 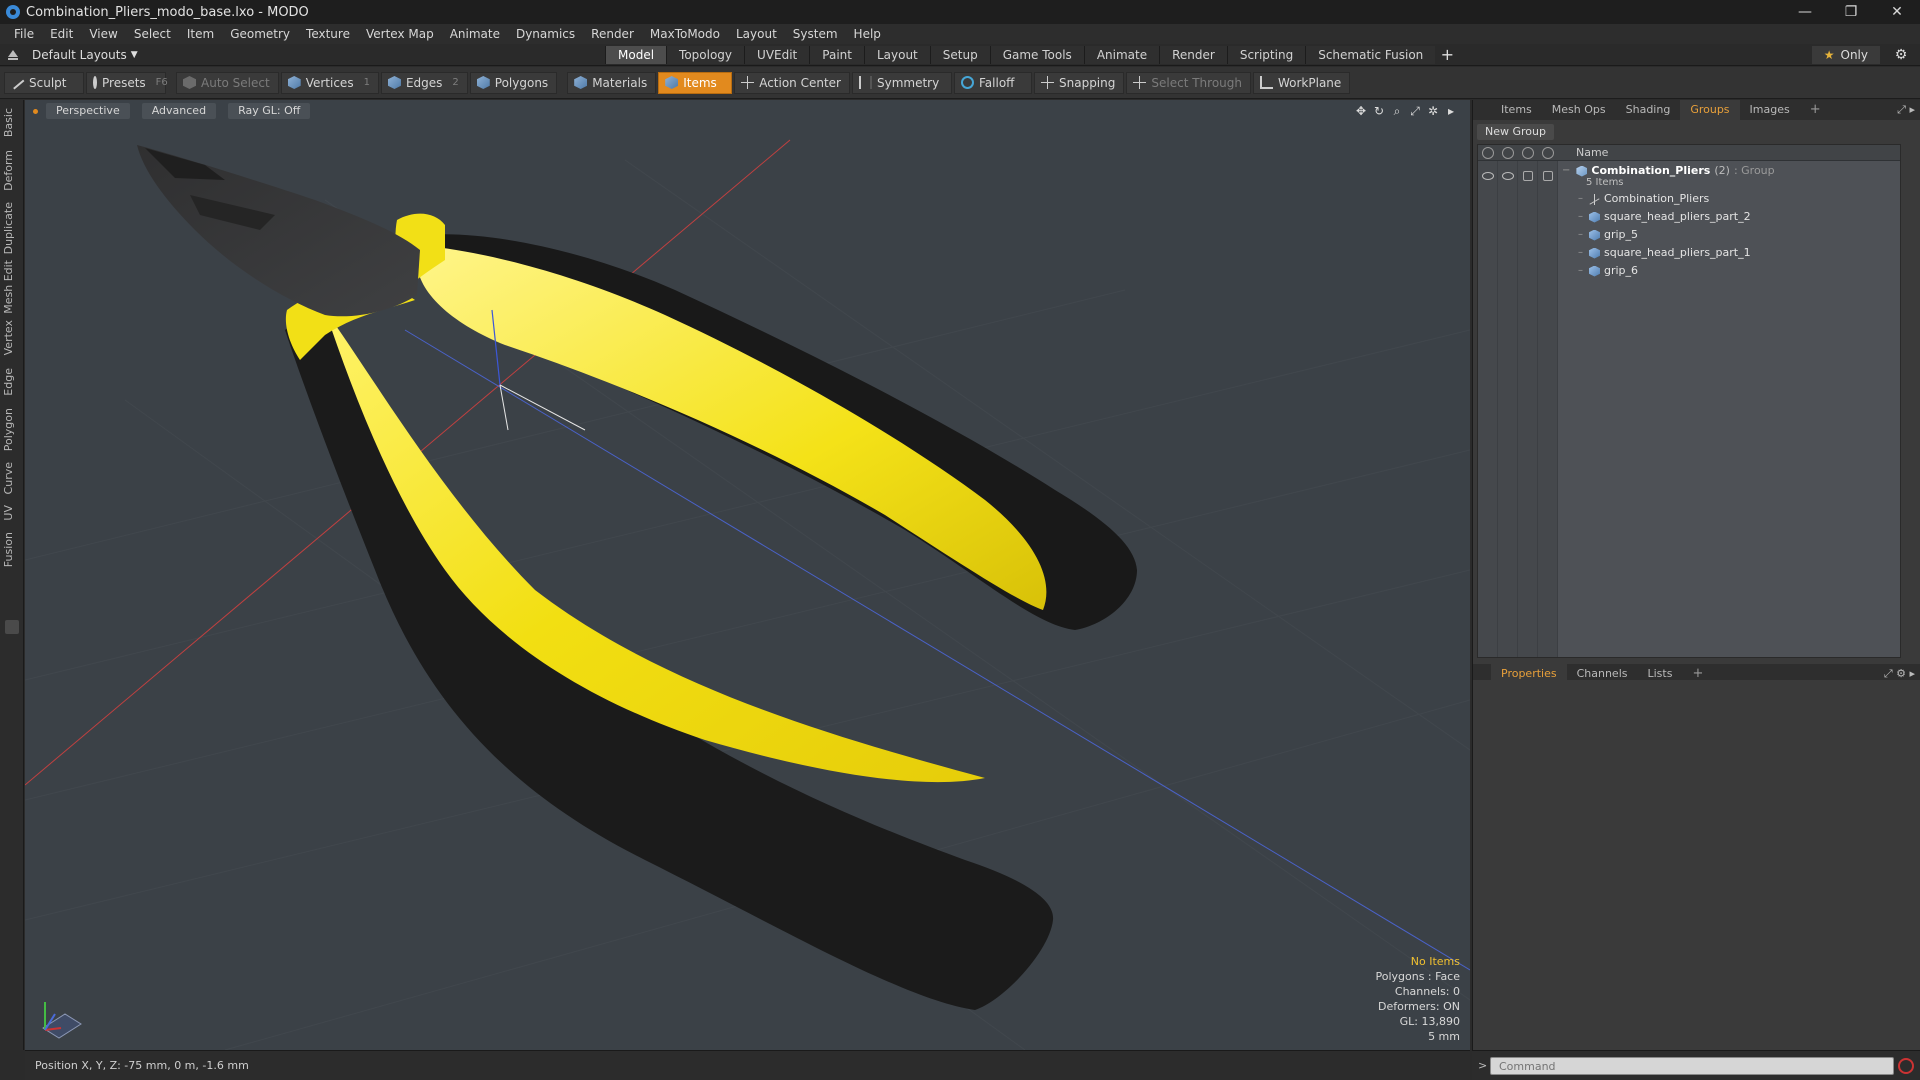 What do you see at coordinates (179, 111) in the screenshot?
I see `shading-mode-button: Advanced` at bounding box center [179, 111].